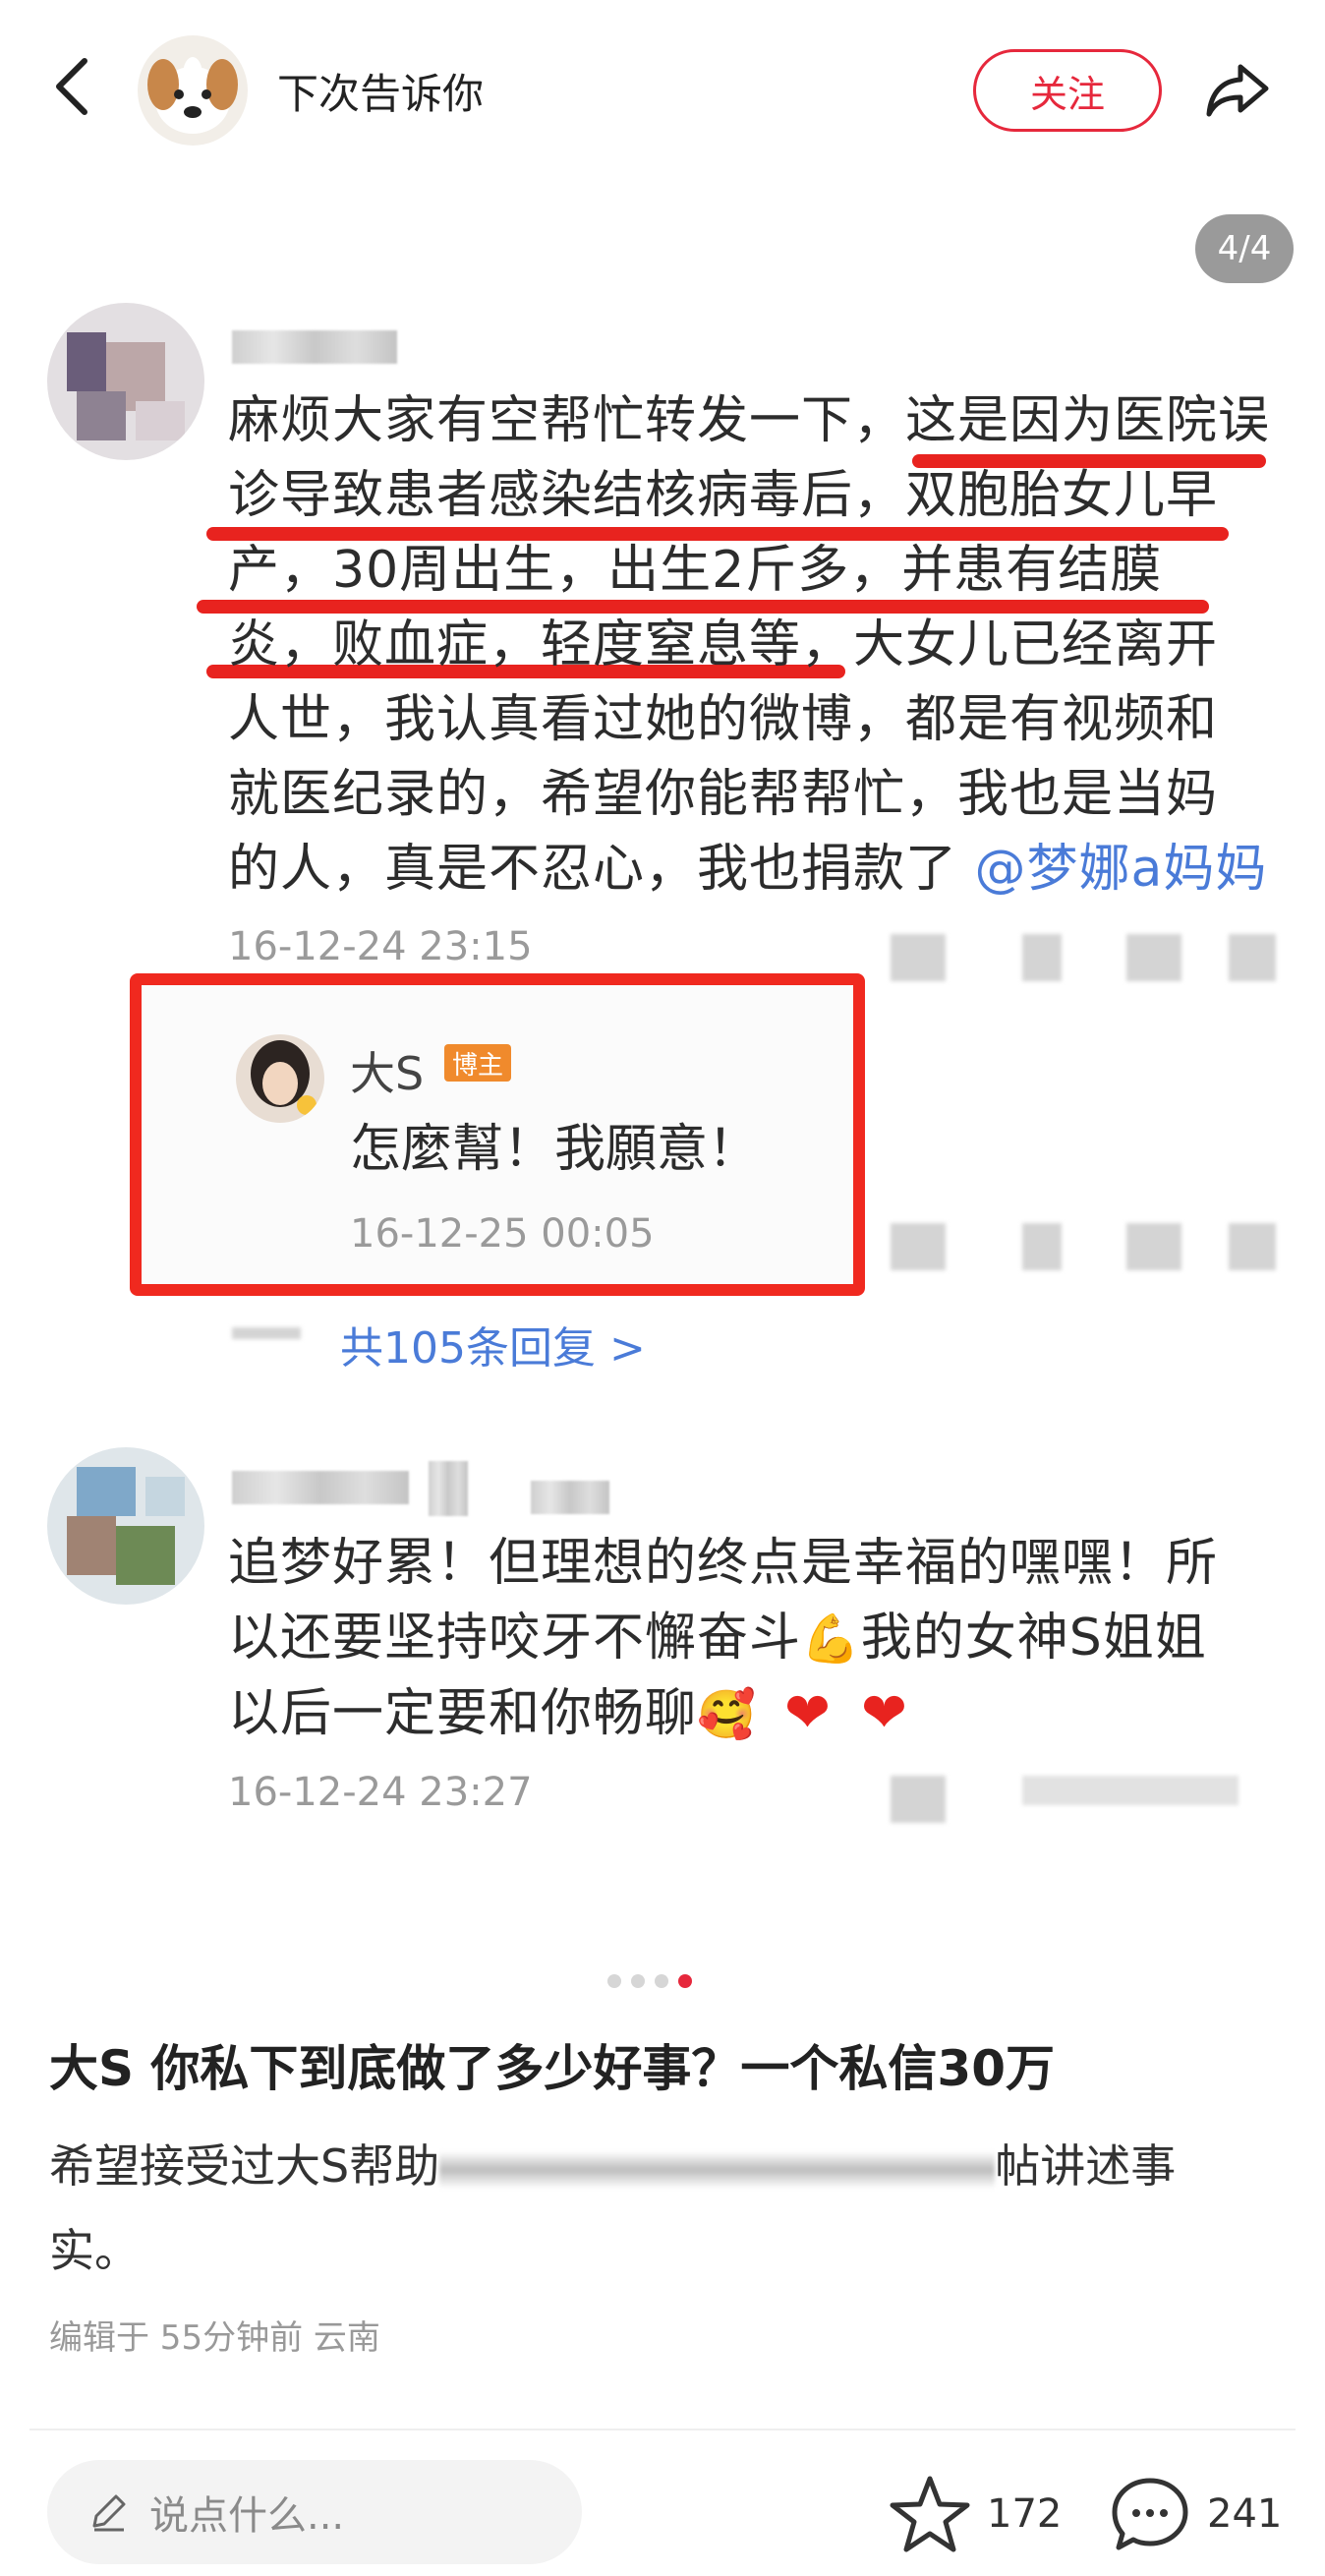 This screenshot has width=1325, height=2576. Describe the element at coordinates (649, 1981) in the screenshot. I see `carousel-indicator` at that location.